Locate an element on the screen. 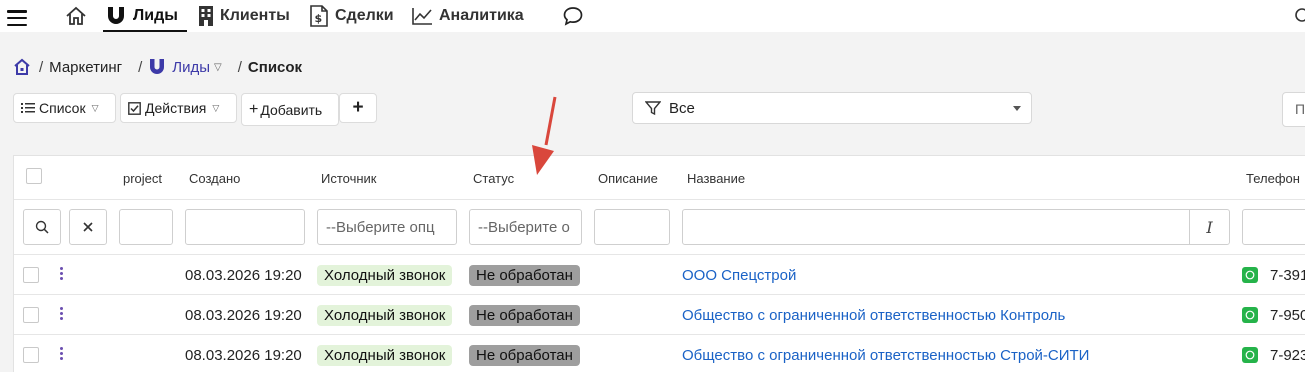  breadcrumb-leads-label: Лиды is located at coordinates (191, 67).